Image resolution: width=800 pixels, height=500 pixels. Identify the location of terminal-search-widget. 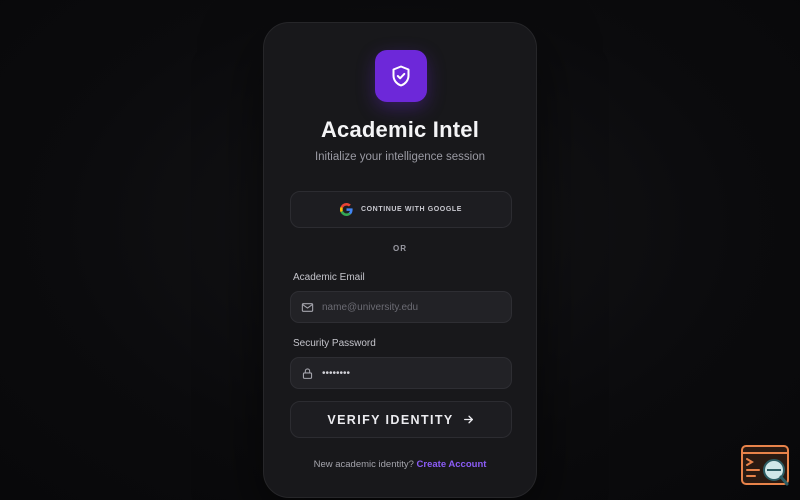
(766, 466).